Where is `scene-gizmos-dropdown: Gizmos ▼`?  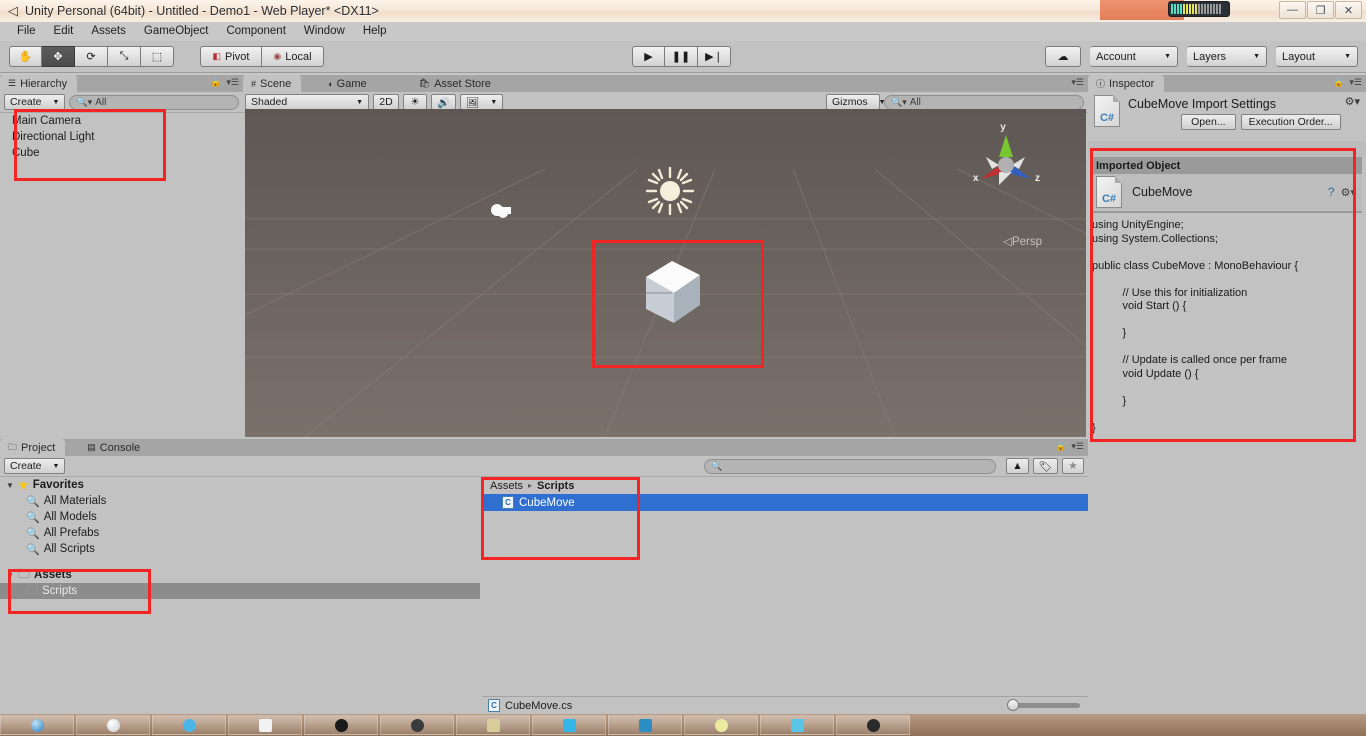 scene-gizmos-dropdown: Gizmos ▼ is located at coordinates (856, 102).